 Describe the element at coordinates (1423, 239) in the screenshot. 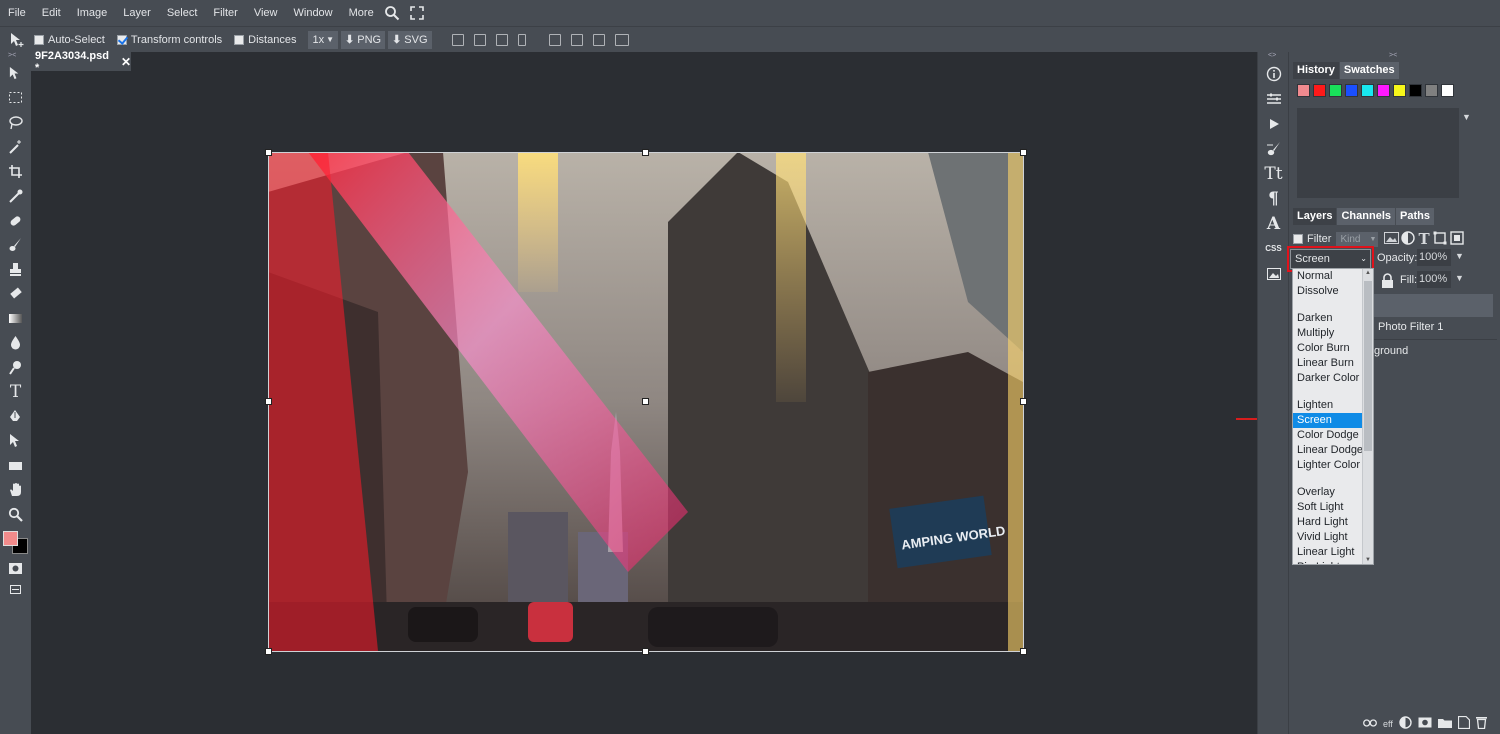

I see `filter-type-icon: T` at that location.